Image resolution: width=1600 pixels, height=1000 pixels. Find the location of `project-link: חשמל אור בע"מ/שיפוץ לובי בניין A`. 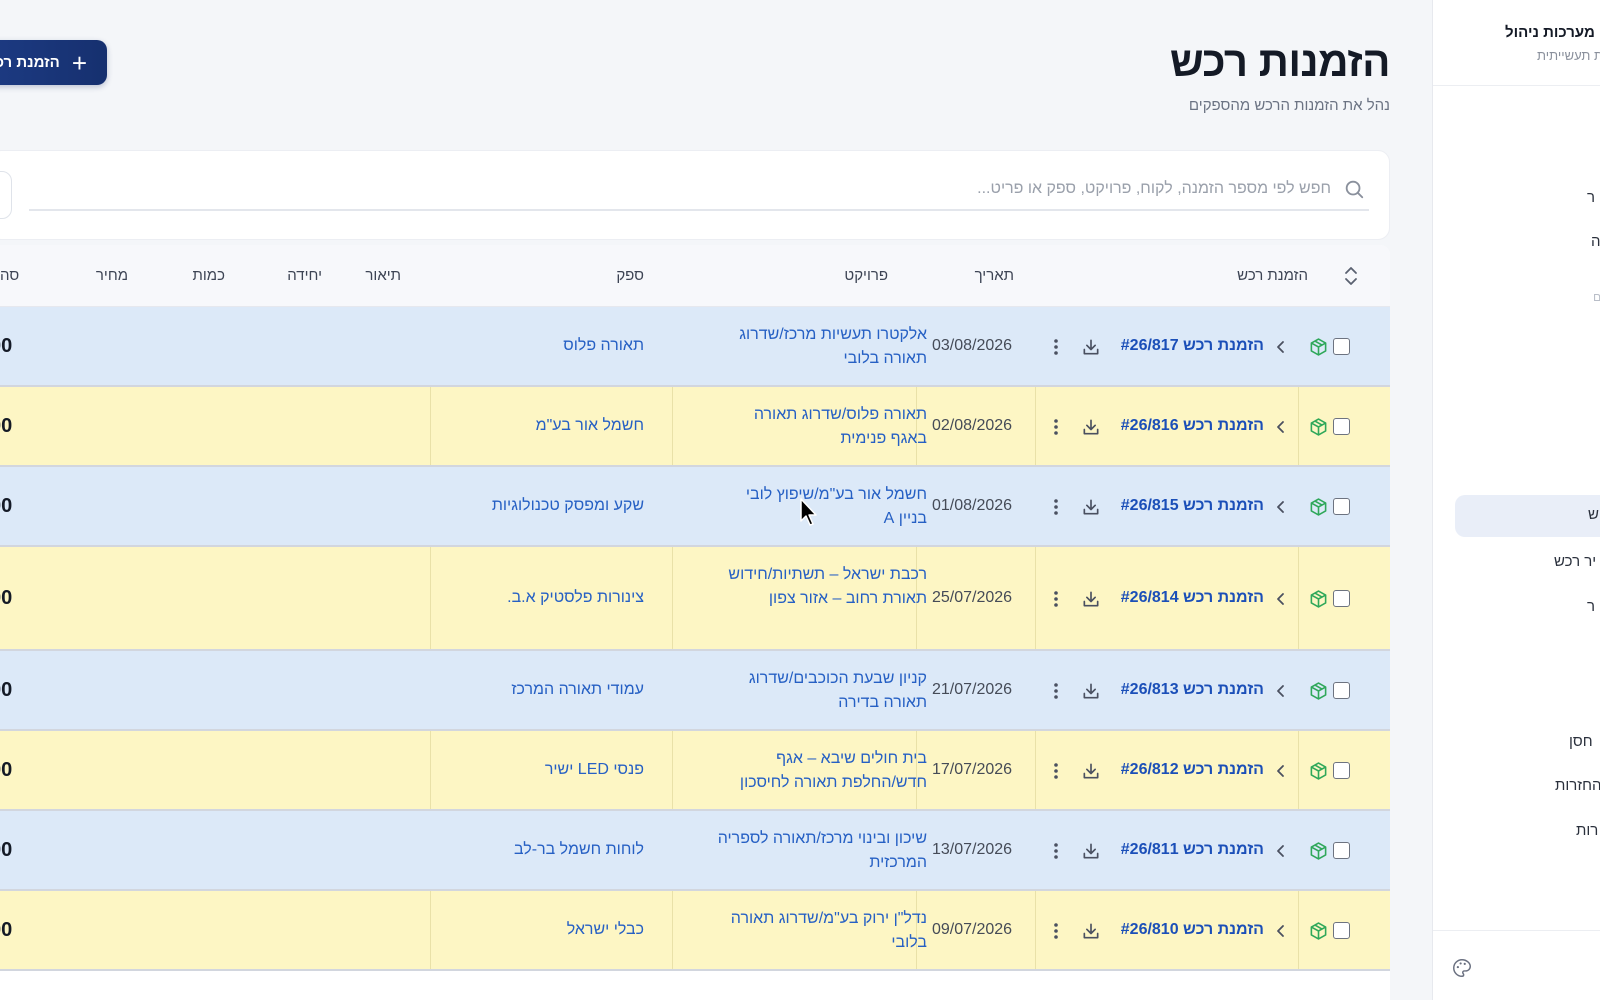

project-link: חשמל אור בע"מ/שיפוץ לובי בניין A is located at coordinates (822, 507).